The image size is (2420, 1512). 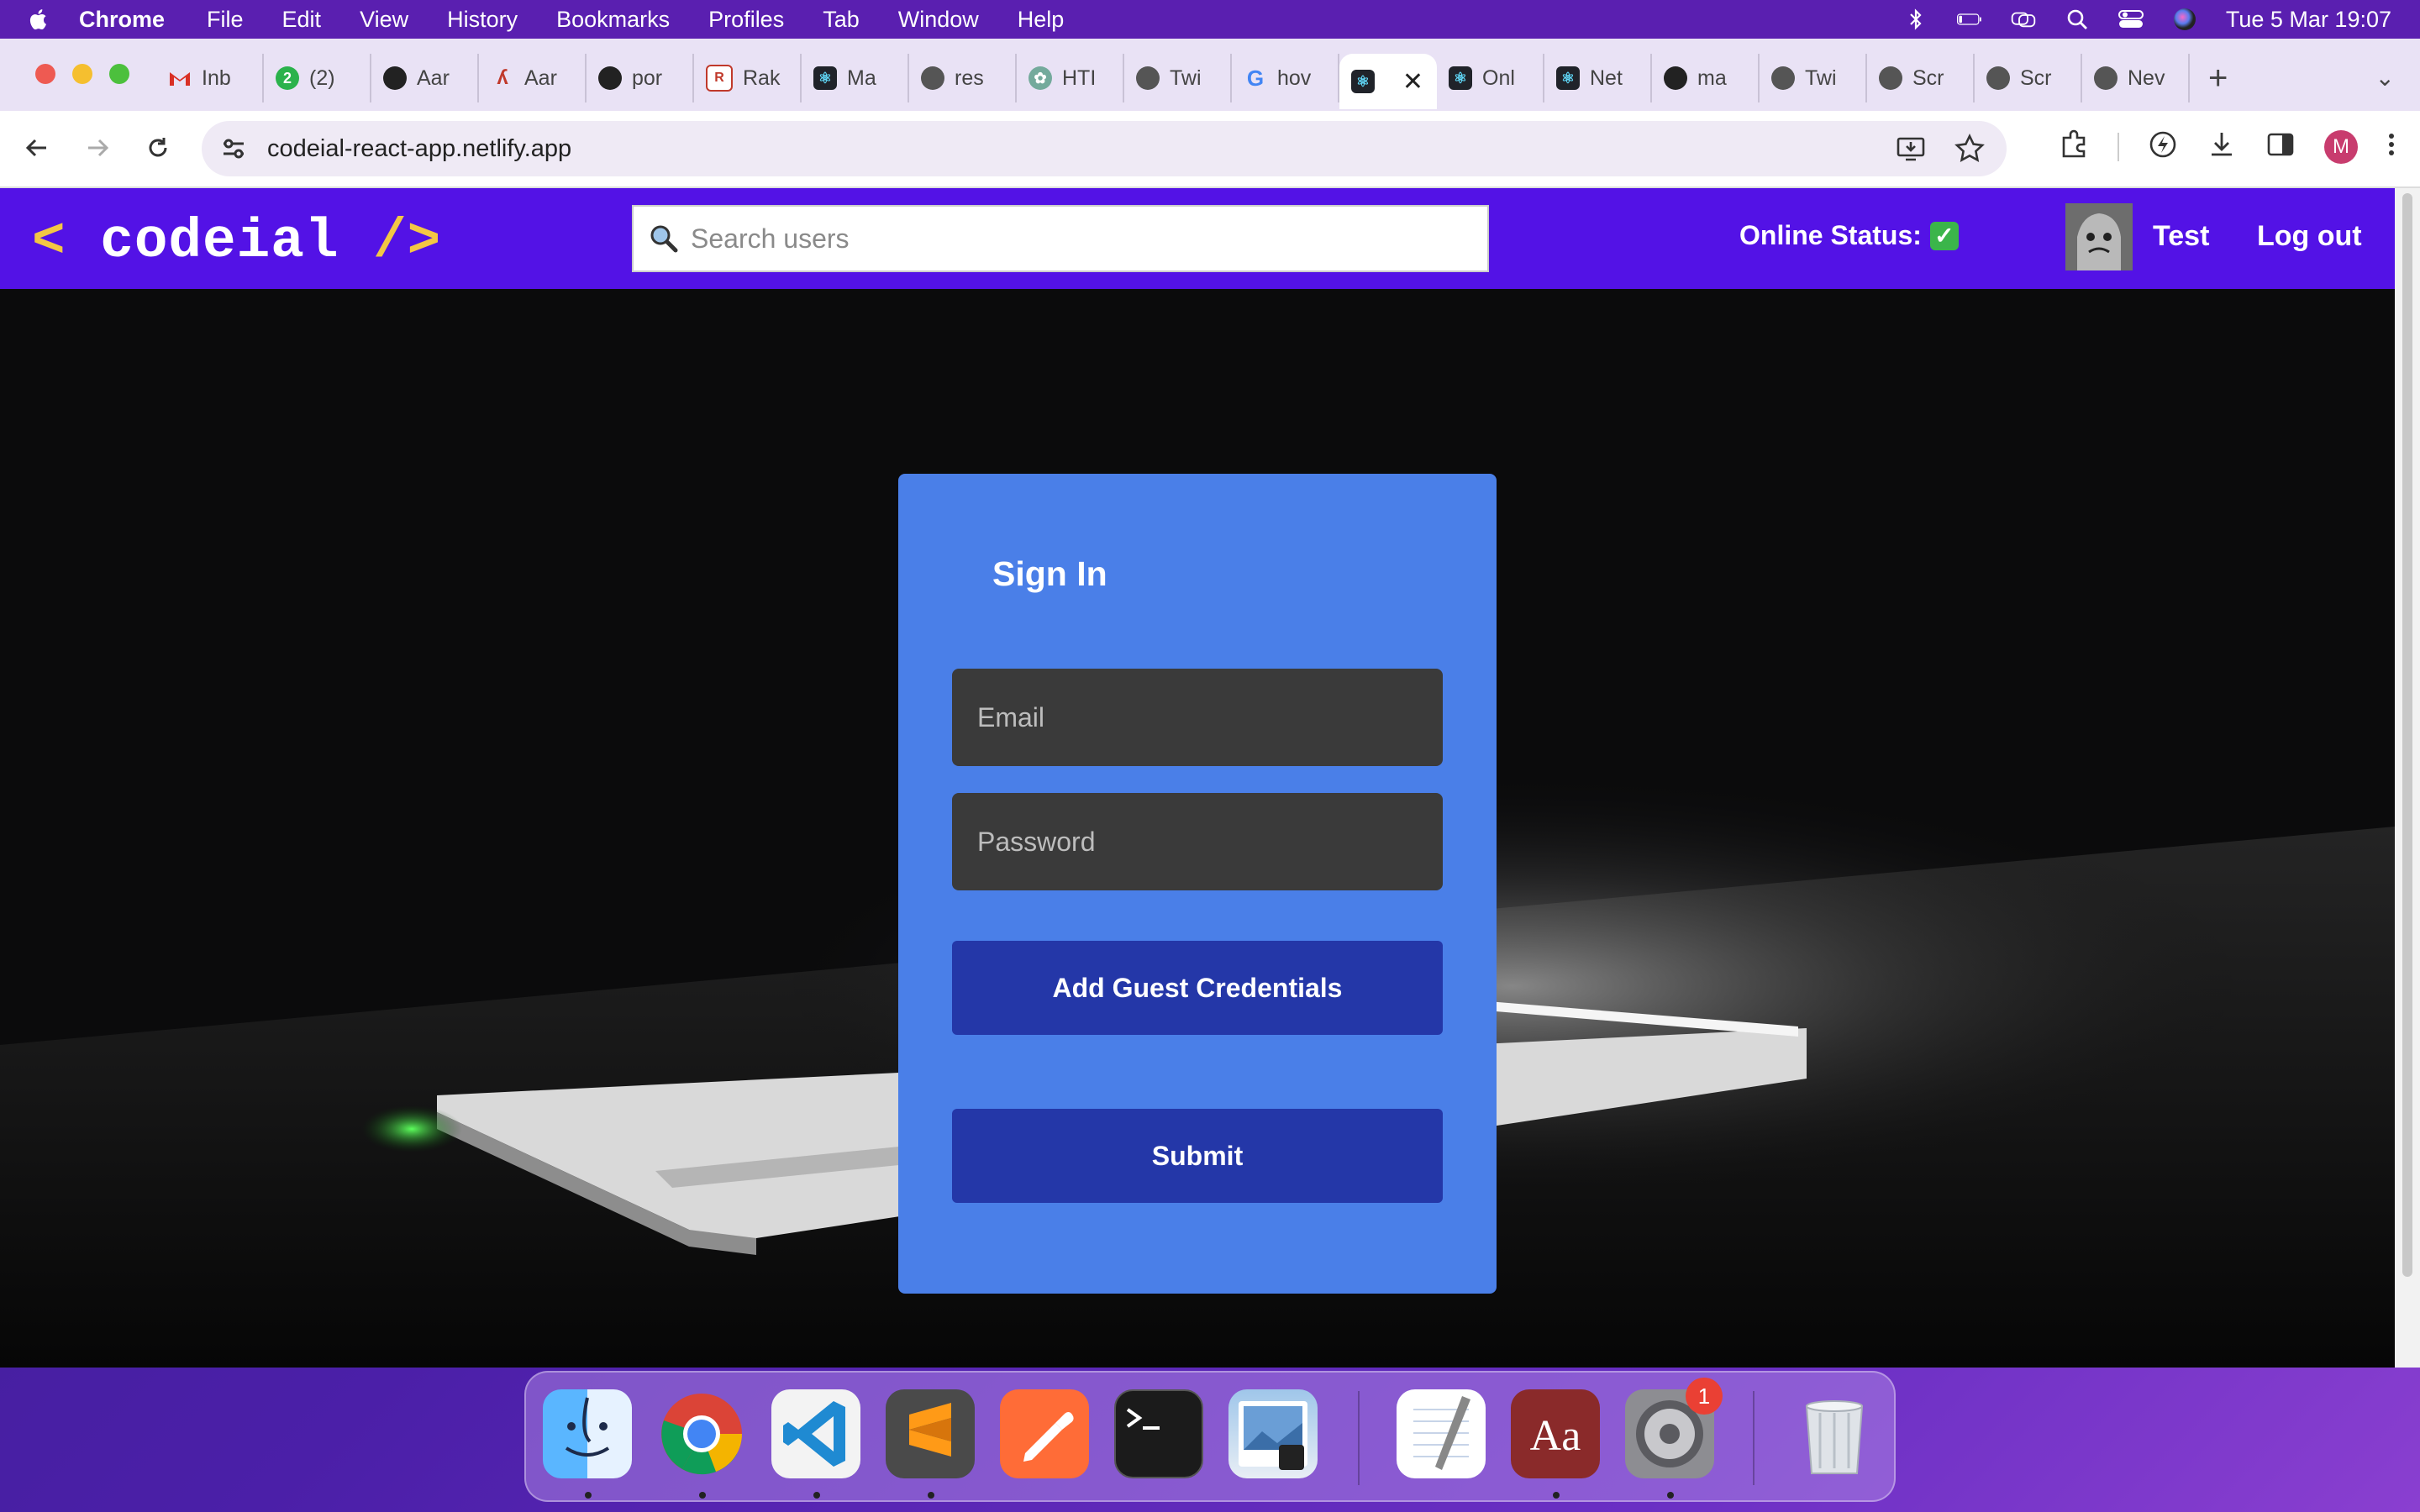 What do you see at coordinates (1911, 151) in the screenshot?
I see `install-app-icon` at bounding box center [1911, 151].